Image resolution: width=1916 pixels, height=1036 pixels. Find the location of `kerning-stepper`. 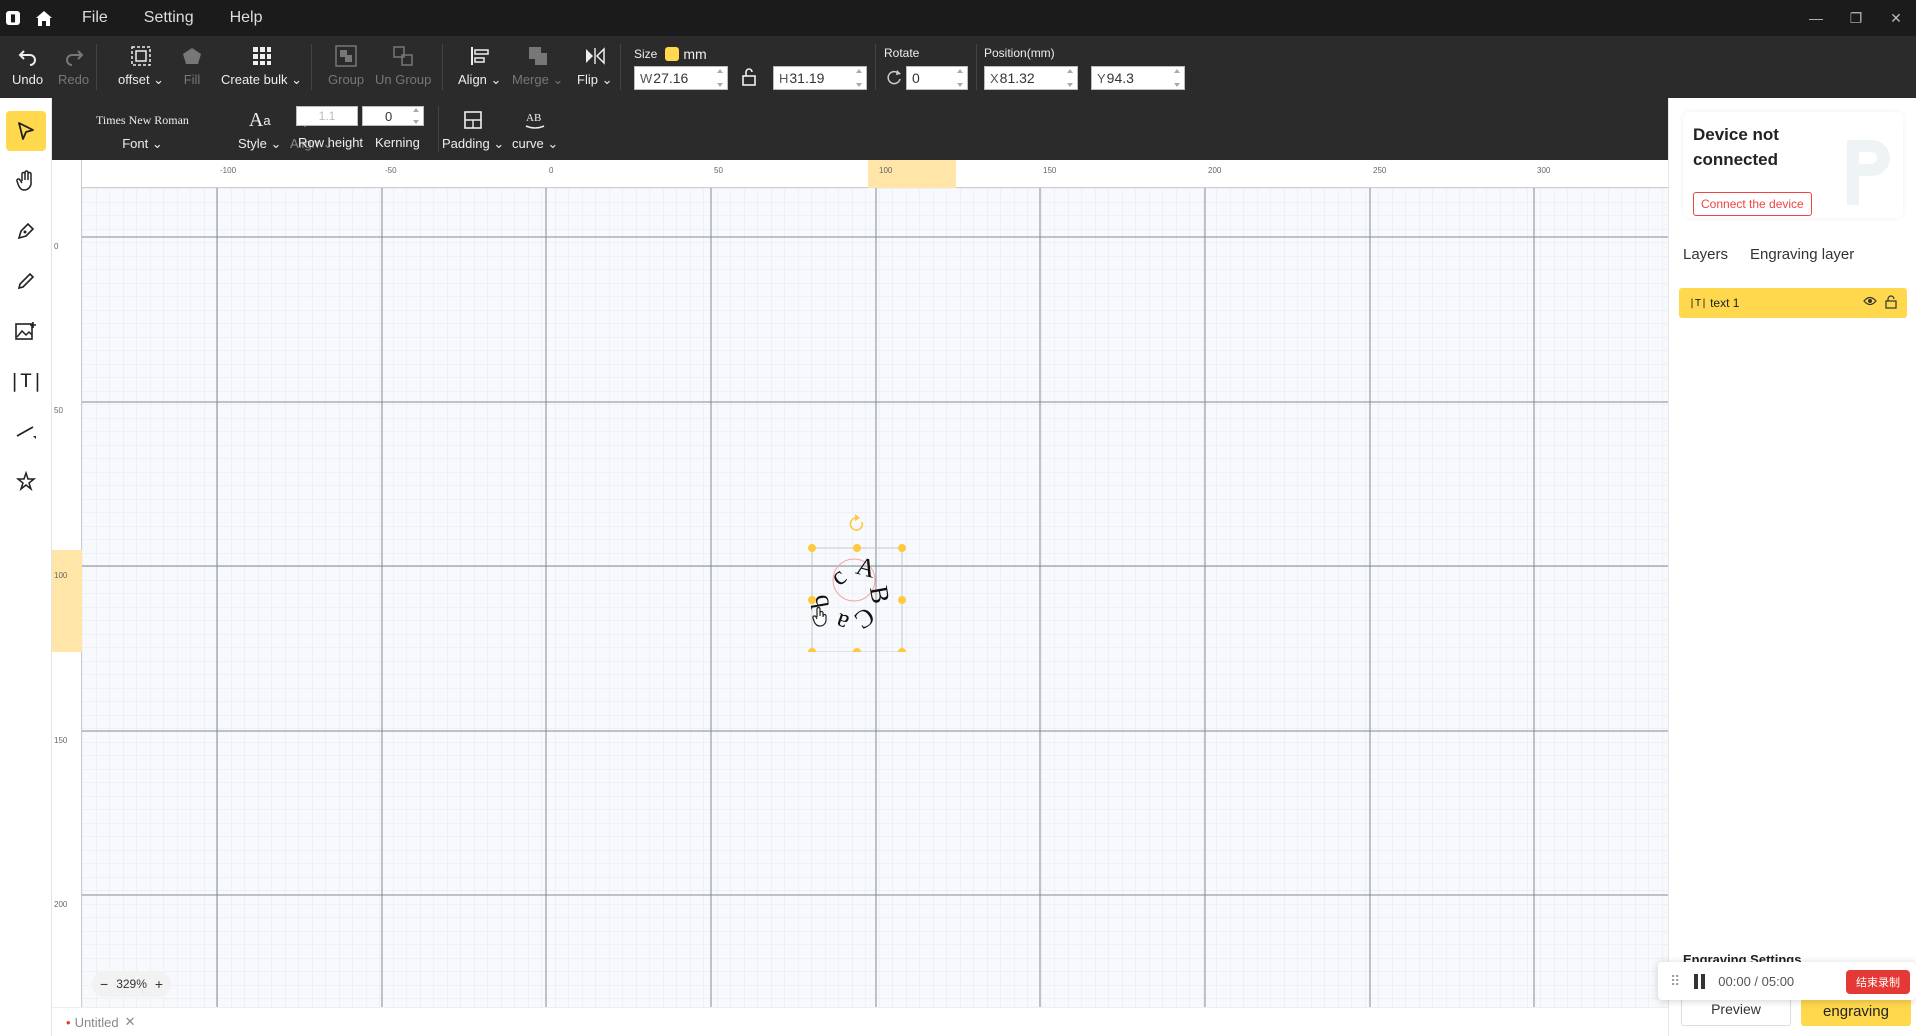

kerning-stepper is located at coordinates (416, 116).